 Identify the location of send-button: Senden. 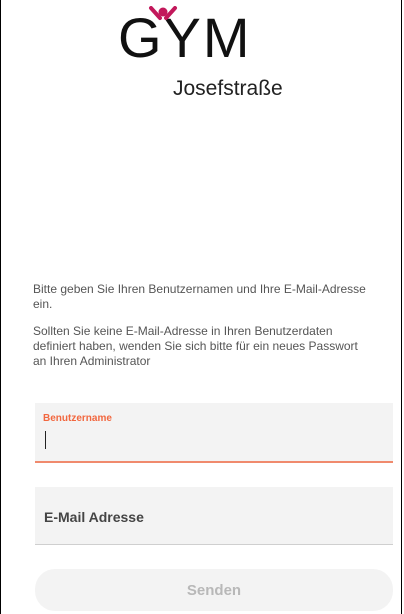
(214, 590).